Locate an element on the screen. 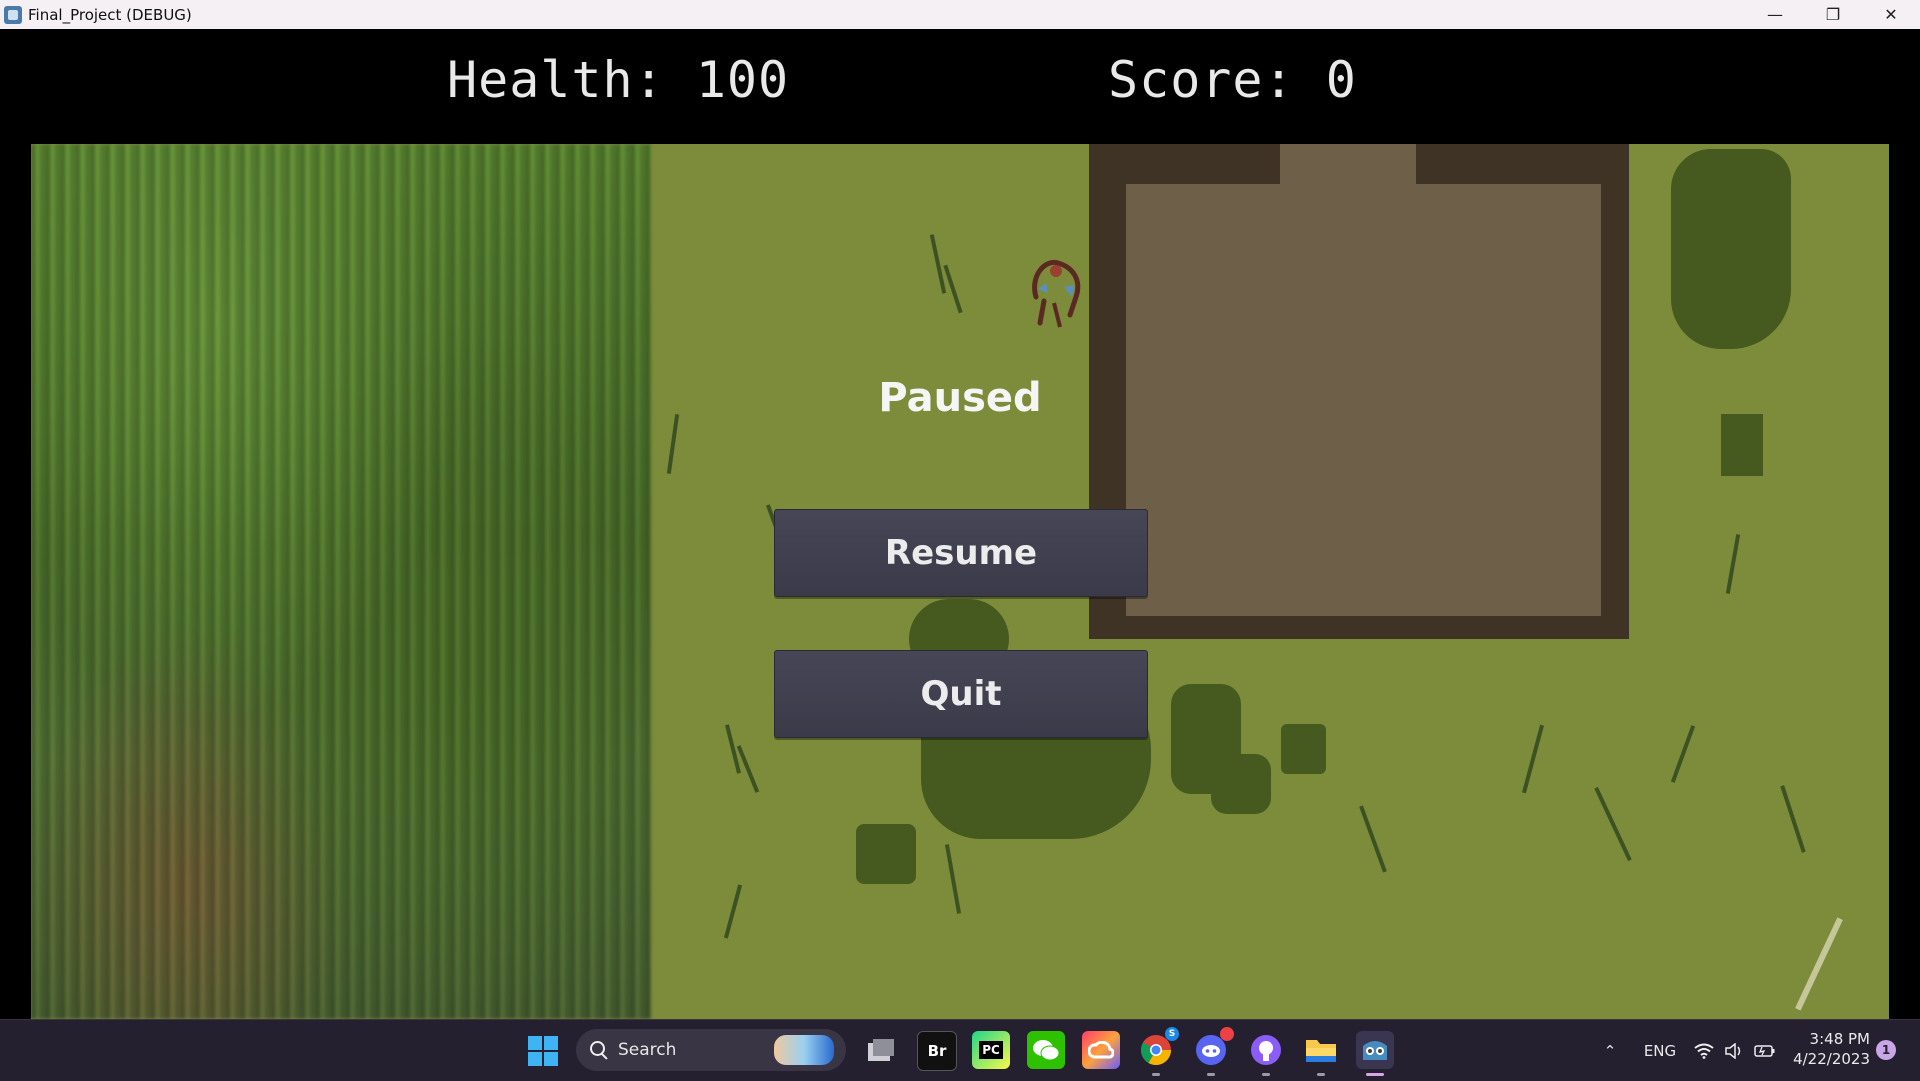  window-title: Final_Project (DEBUG) is located at coordinates (110, 14).